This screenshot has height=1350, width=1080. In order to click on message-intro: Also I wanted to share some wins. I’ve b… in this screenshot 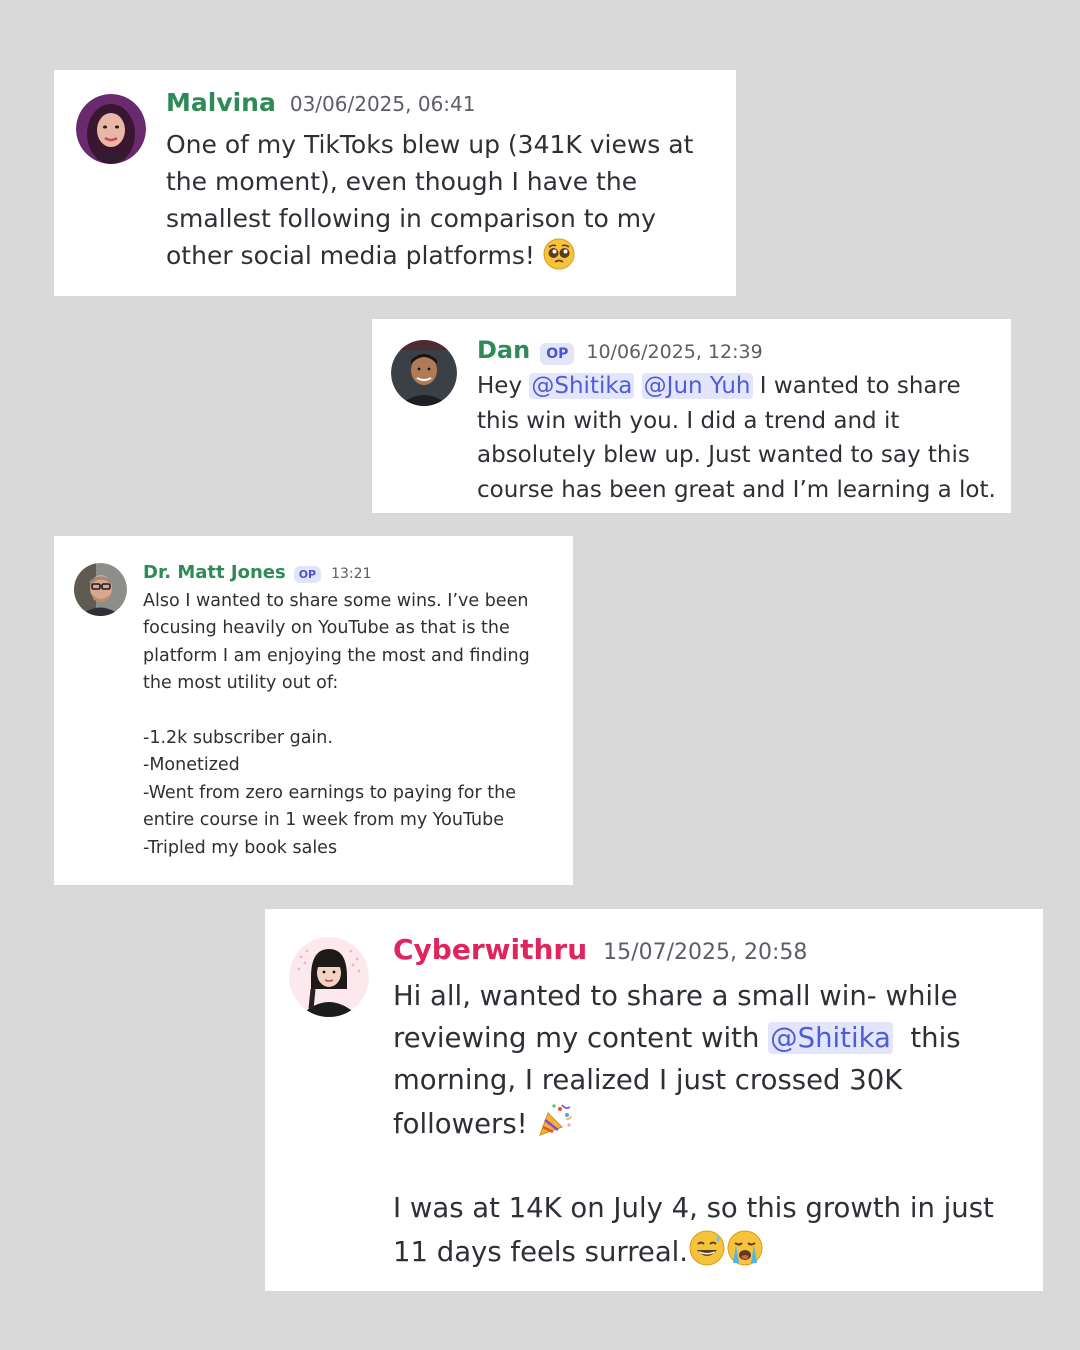, I will do `click(339, 642)`.